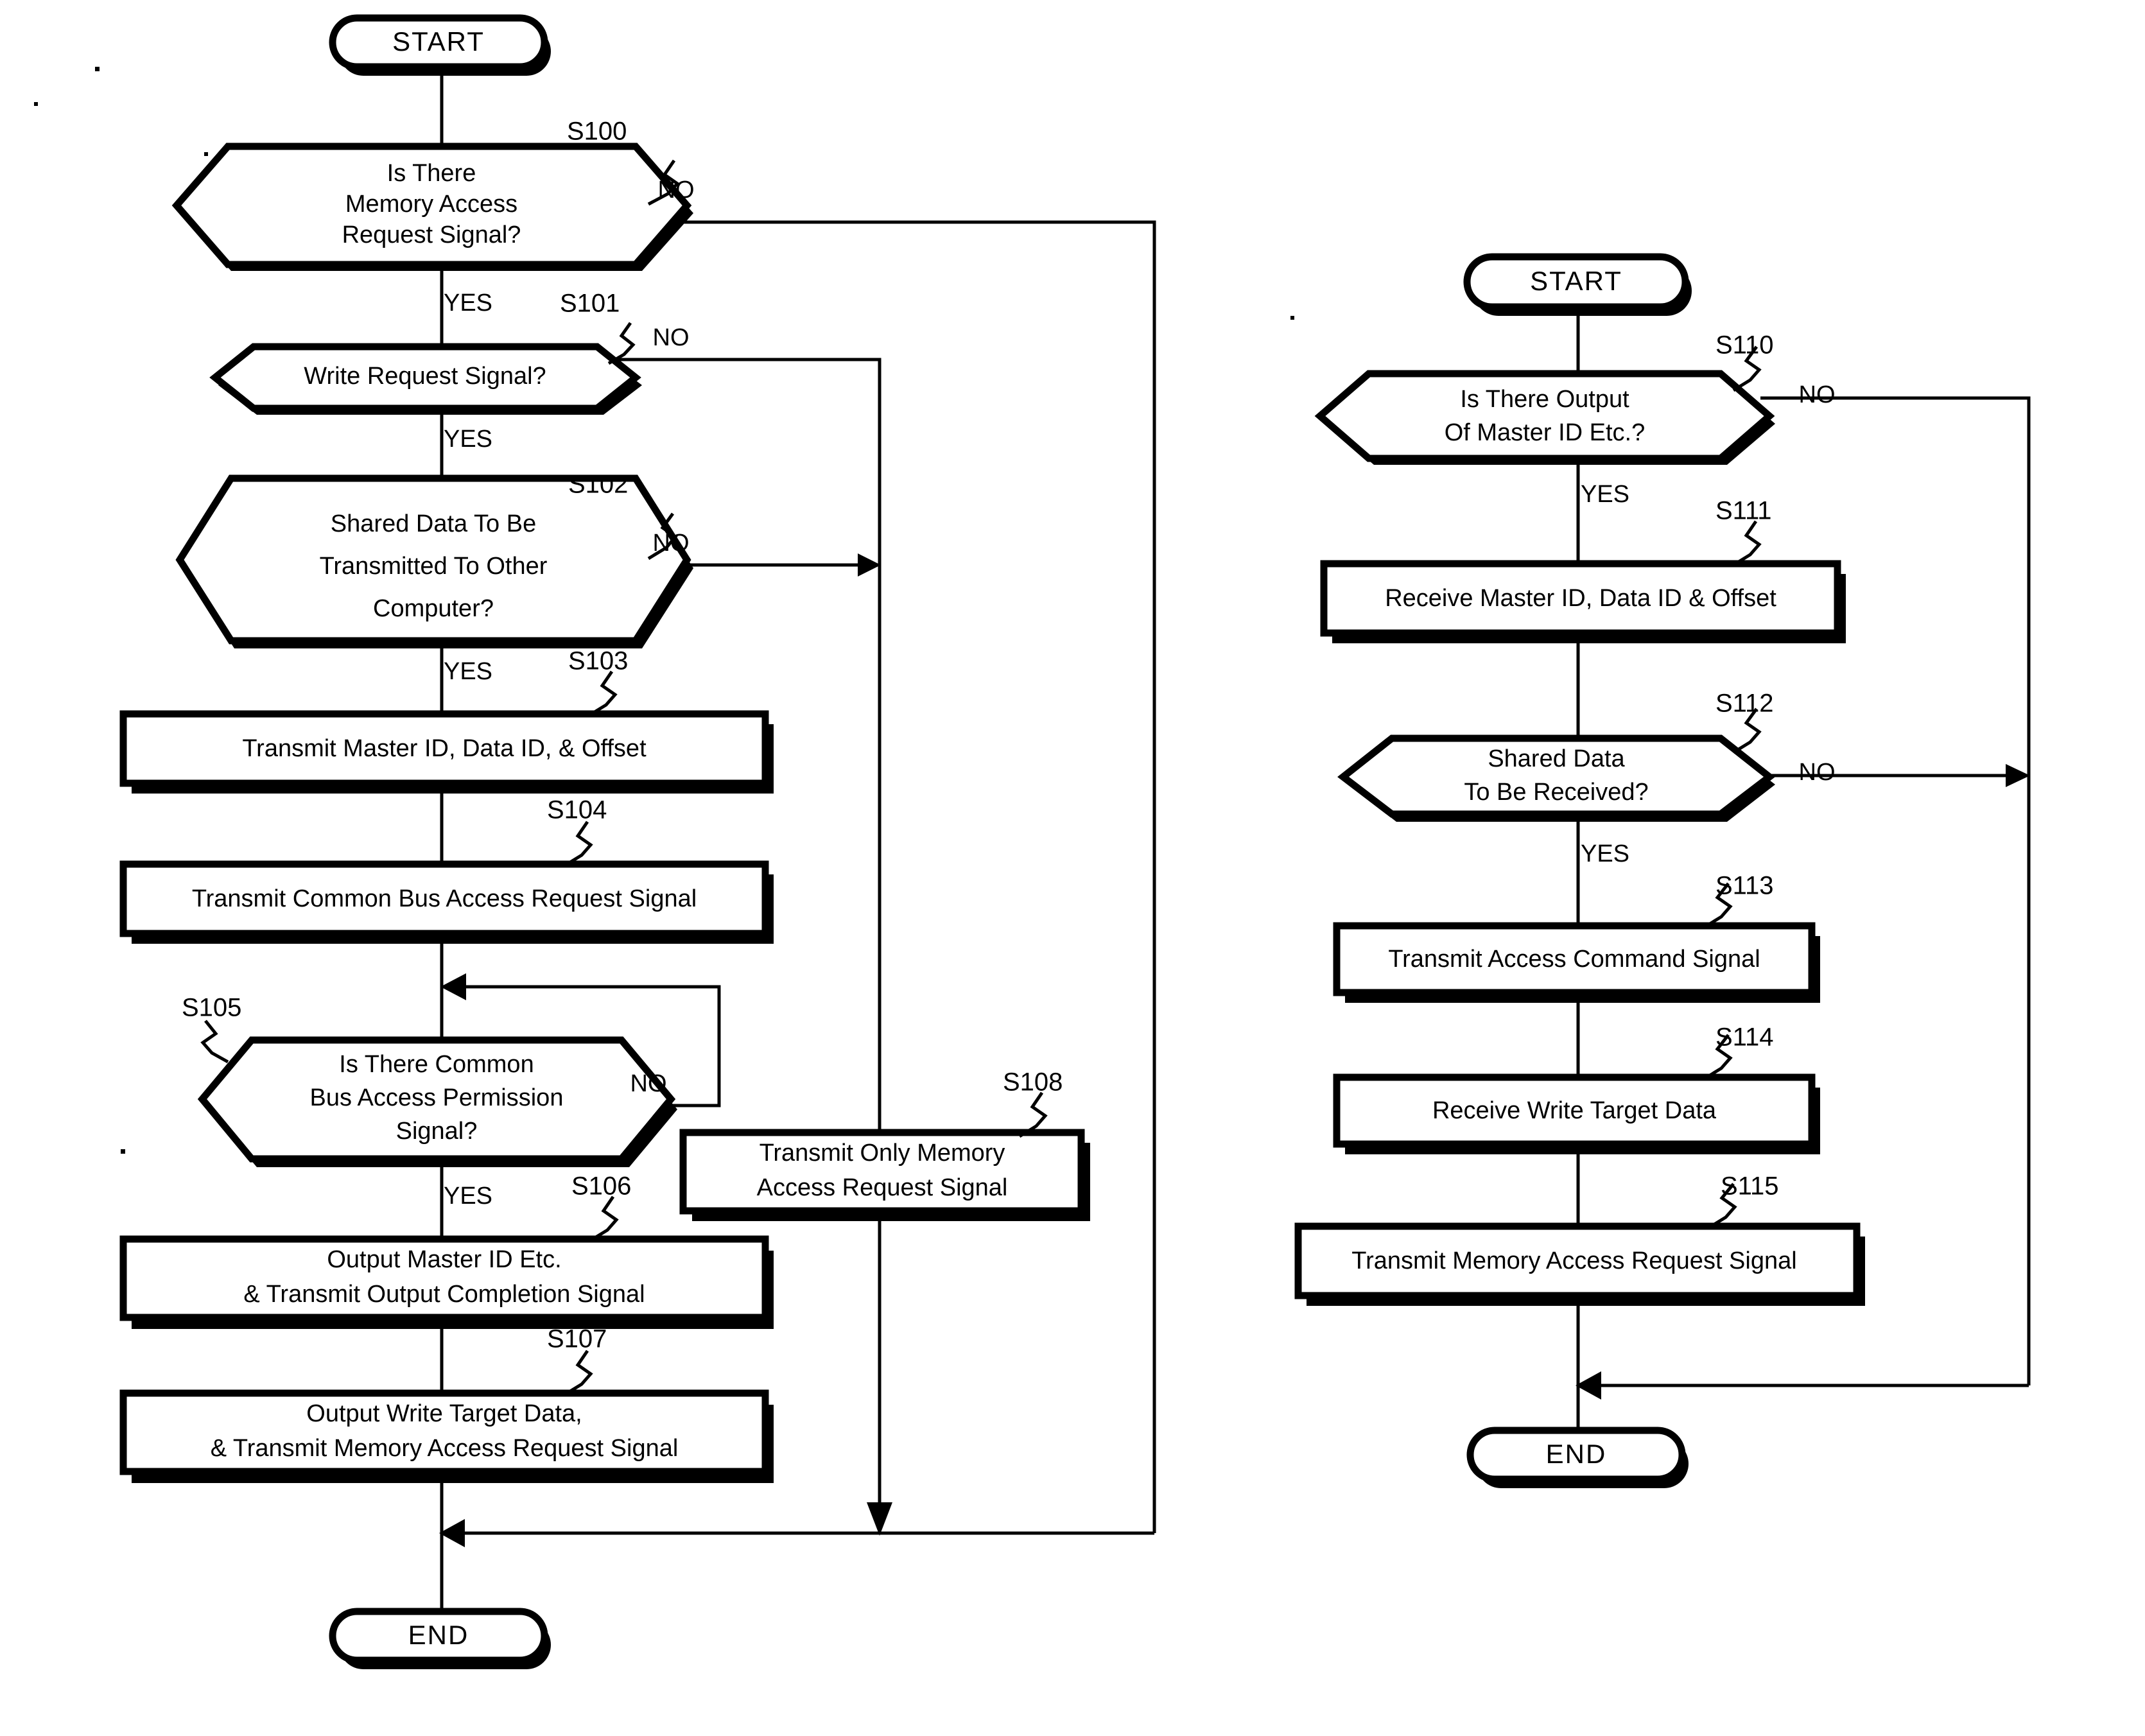  What do you see at coordinates (597, 131) in the screenshot?
I see `ref-s100-label: S100` at bounding box center [597, 131].